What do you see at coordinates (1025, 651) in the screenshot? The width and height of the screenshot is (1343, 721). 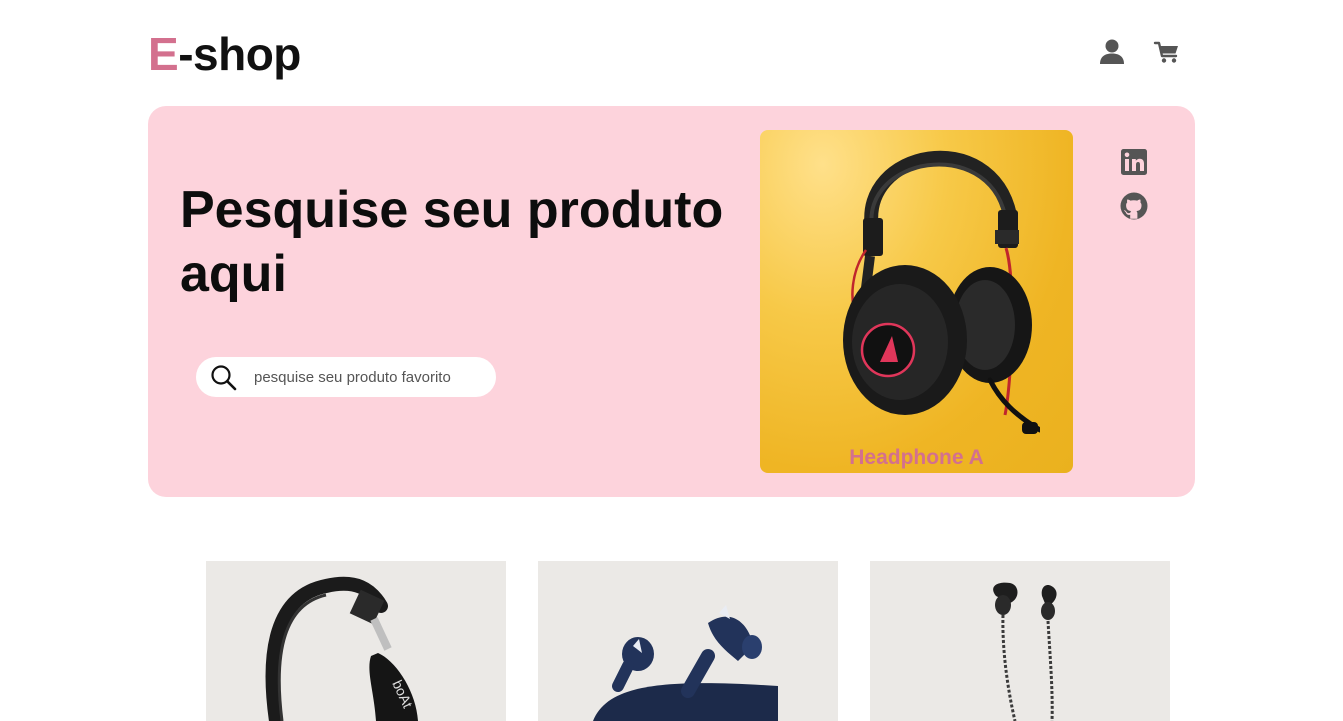 I see `earphones-image` at bounding box center [1025, 651].